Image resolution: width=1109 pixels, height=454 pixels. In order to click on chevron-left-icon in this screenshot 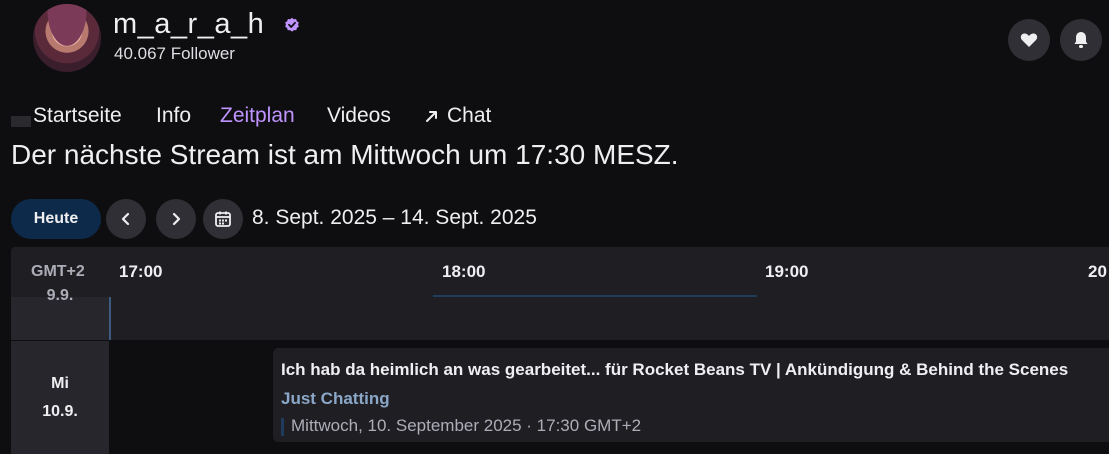, I will do `click(125, 219)`.